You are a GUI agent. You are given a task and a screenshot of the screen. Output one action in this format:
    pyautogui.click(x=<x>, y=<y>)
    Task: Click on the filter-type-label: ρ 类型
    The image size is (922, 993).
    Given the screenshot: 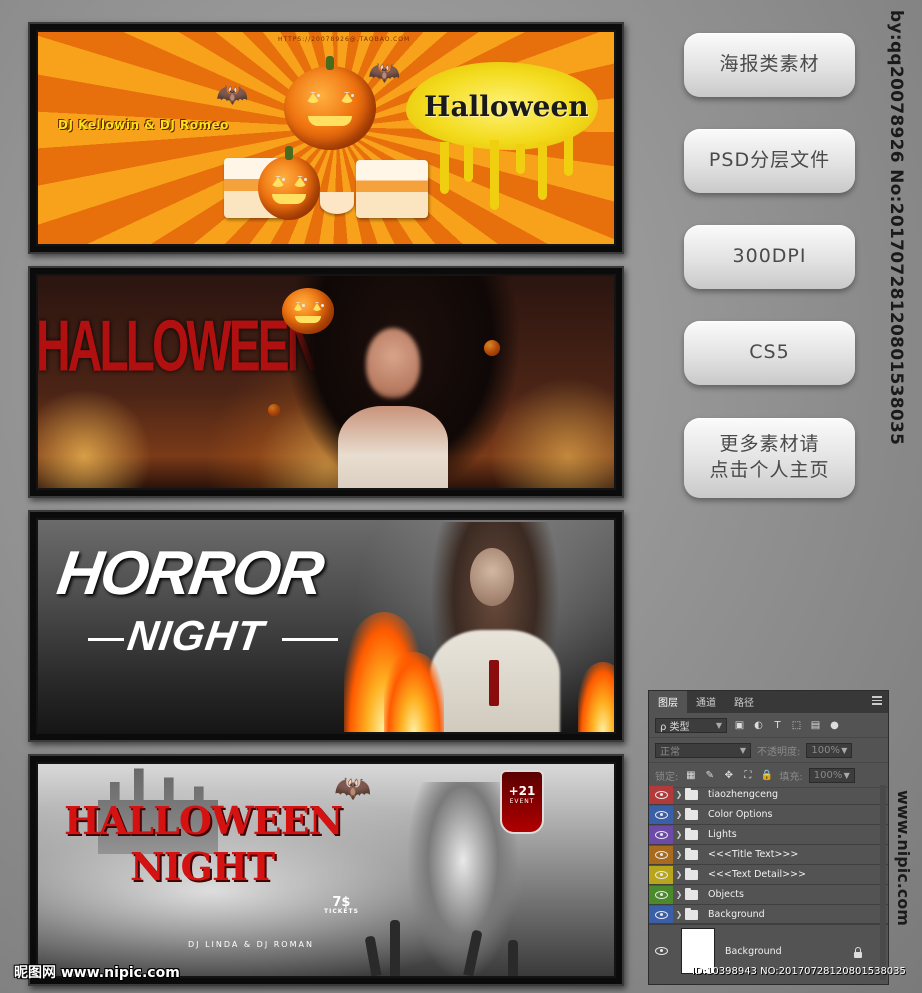 What is the action you would take?
    pyautogui.click(x=675, y=727)
    